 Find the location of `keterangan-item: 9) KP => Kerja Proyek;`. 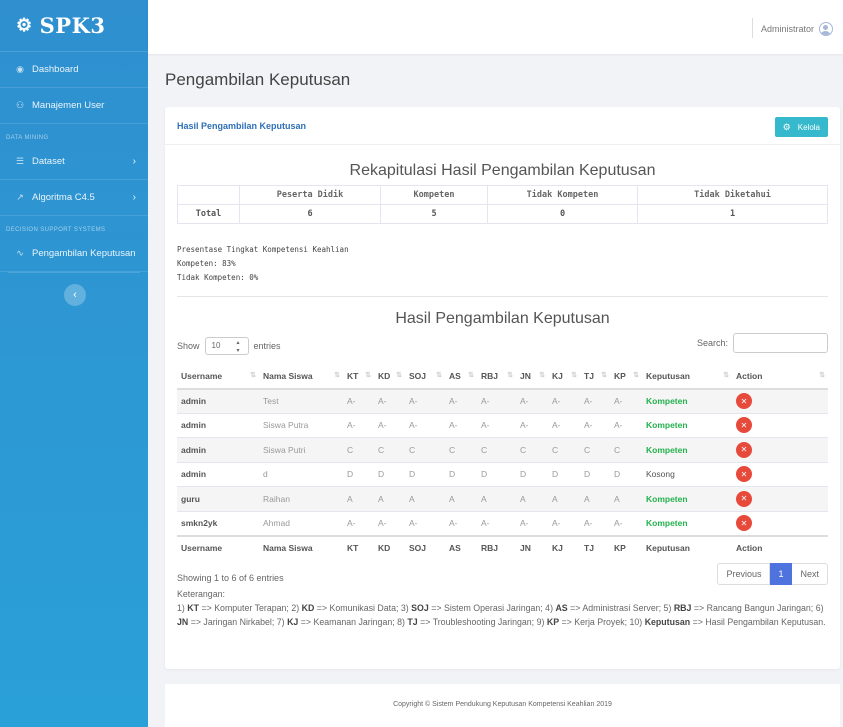

keterangan-item: 9) KP => Kerja Proyek; is located at coordinates (582, 622).